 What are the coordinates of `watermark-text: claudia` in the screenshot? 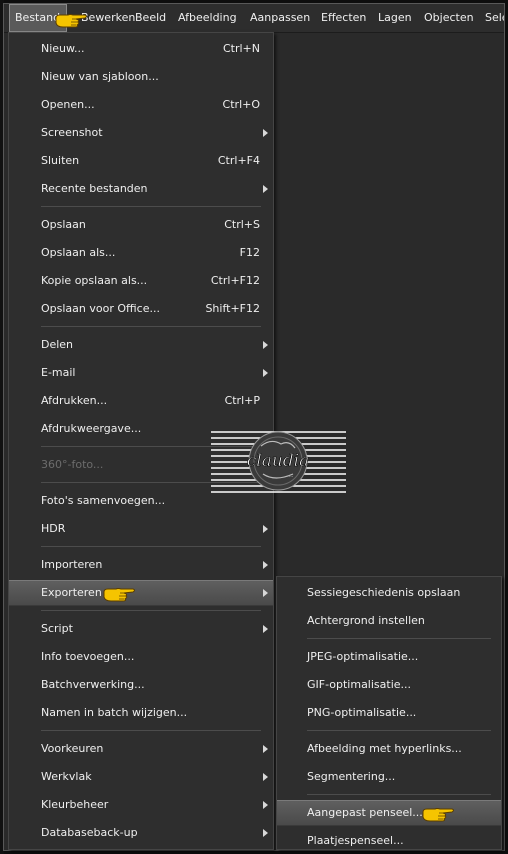 It's located at (278, 461).